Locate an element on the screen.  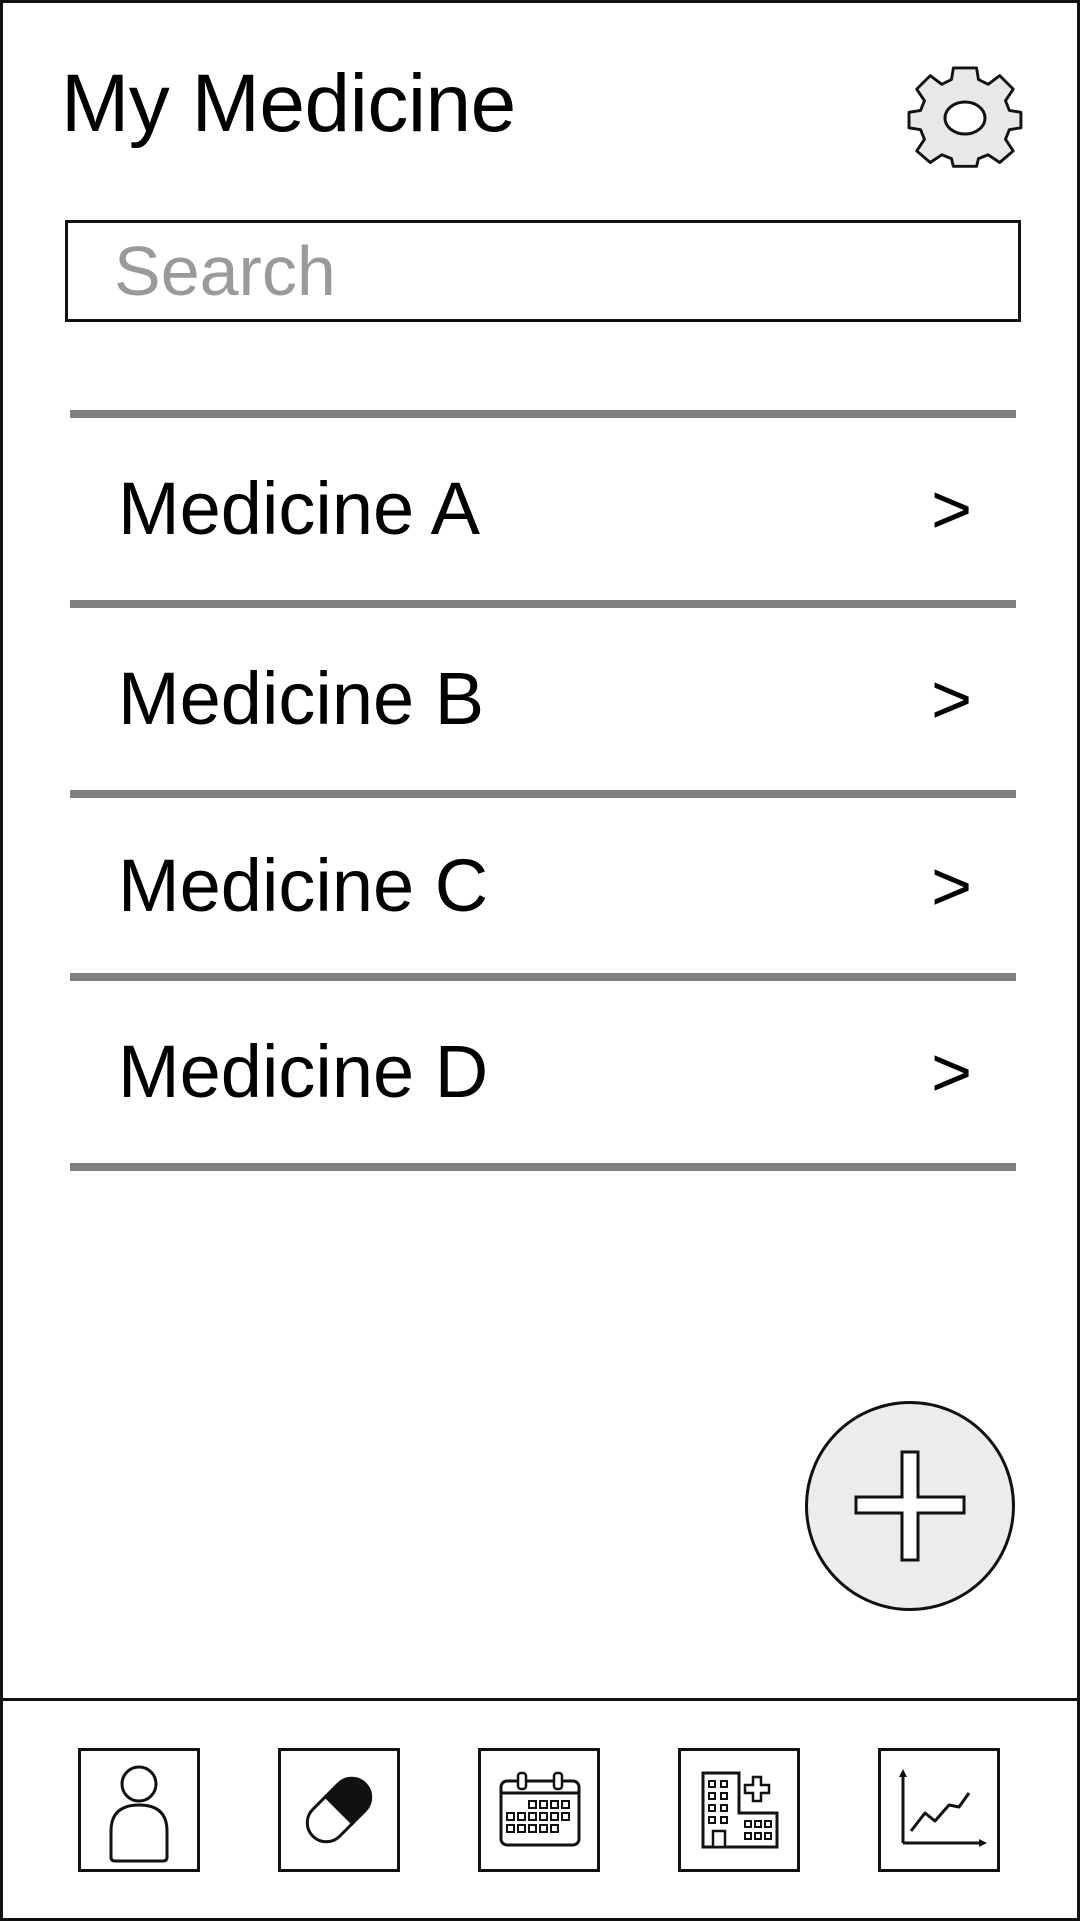
page-title: My Medicine is located at coordinates (288, 103).